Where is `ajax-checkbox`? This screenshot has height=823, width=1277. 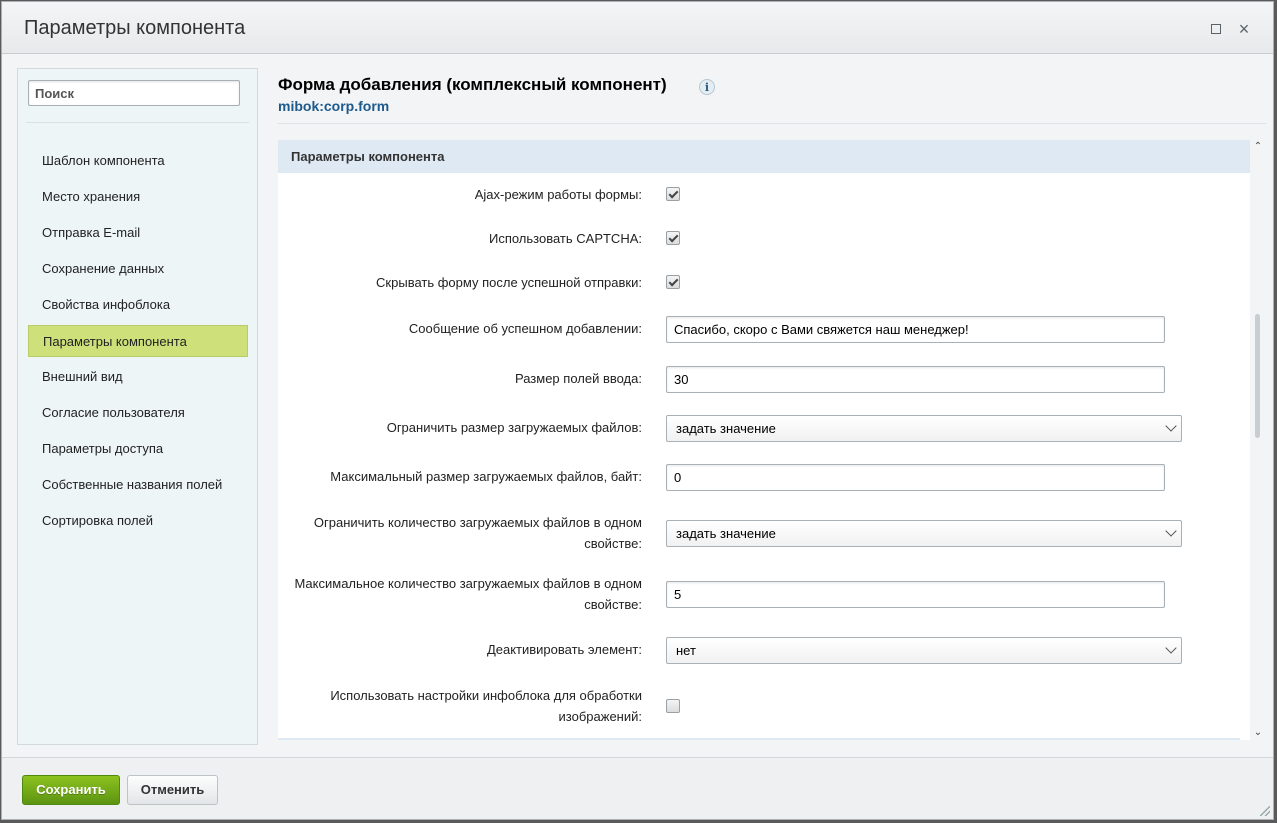
ajax-checkbox is located at coordinates (673, 194).